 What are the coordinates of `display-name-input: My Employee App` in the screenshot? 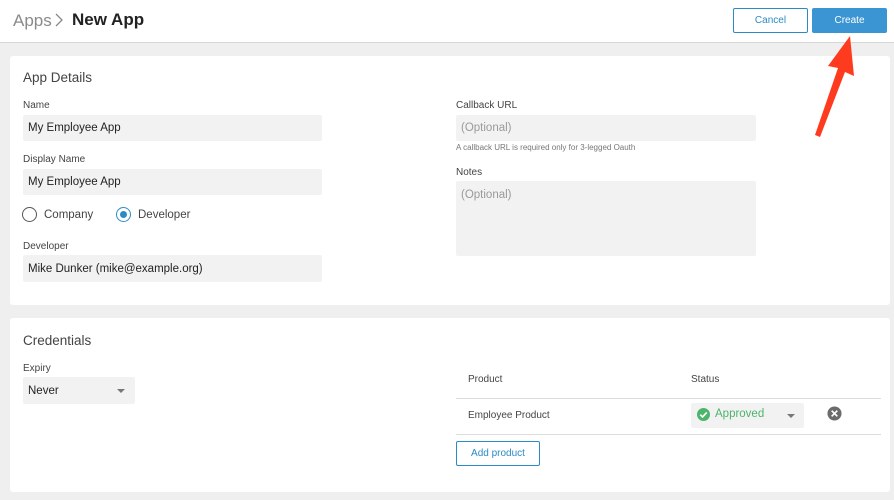 It's located at (172, 182).